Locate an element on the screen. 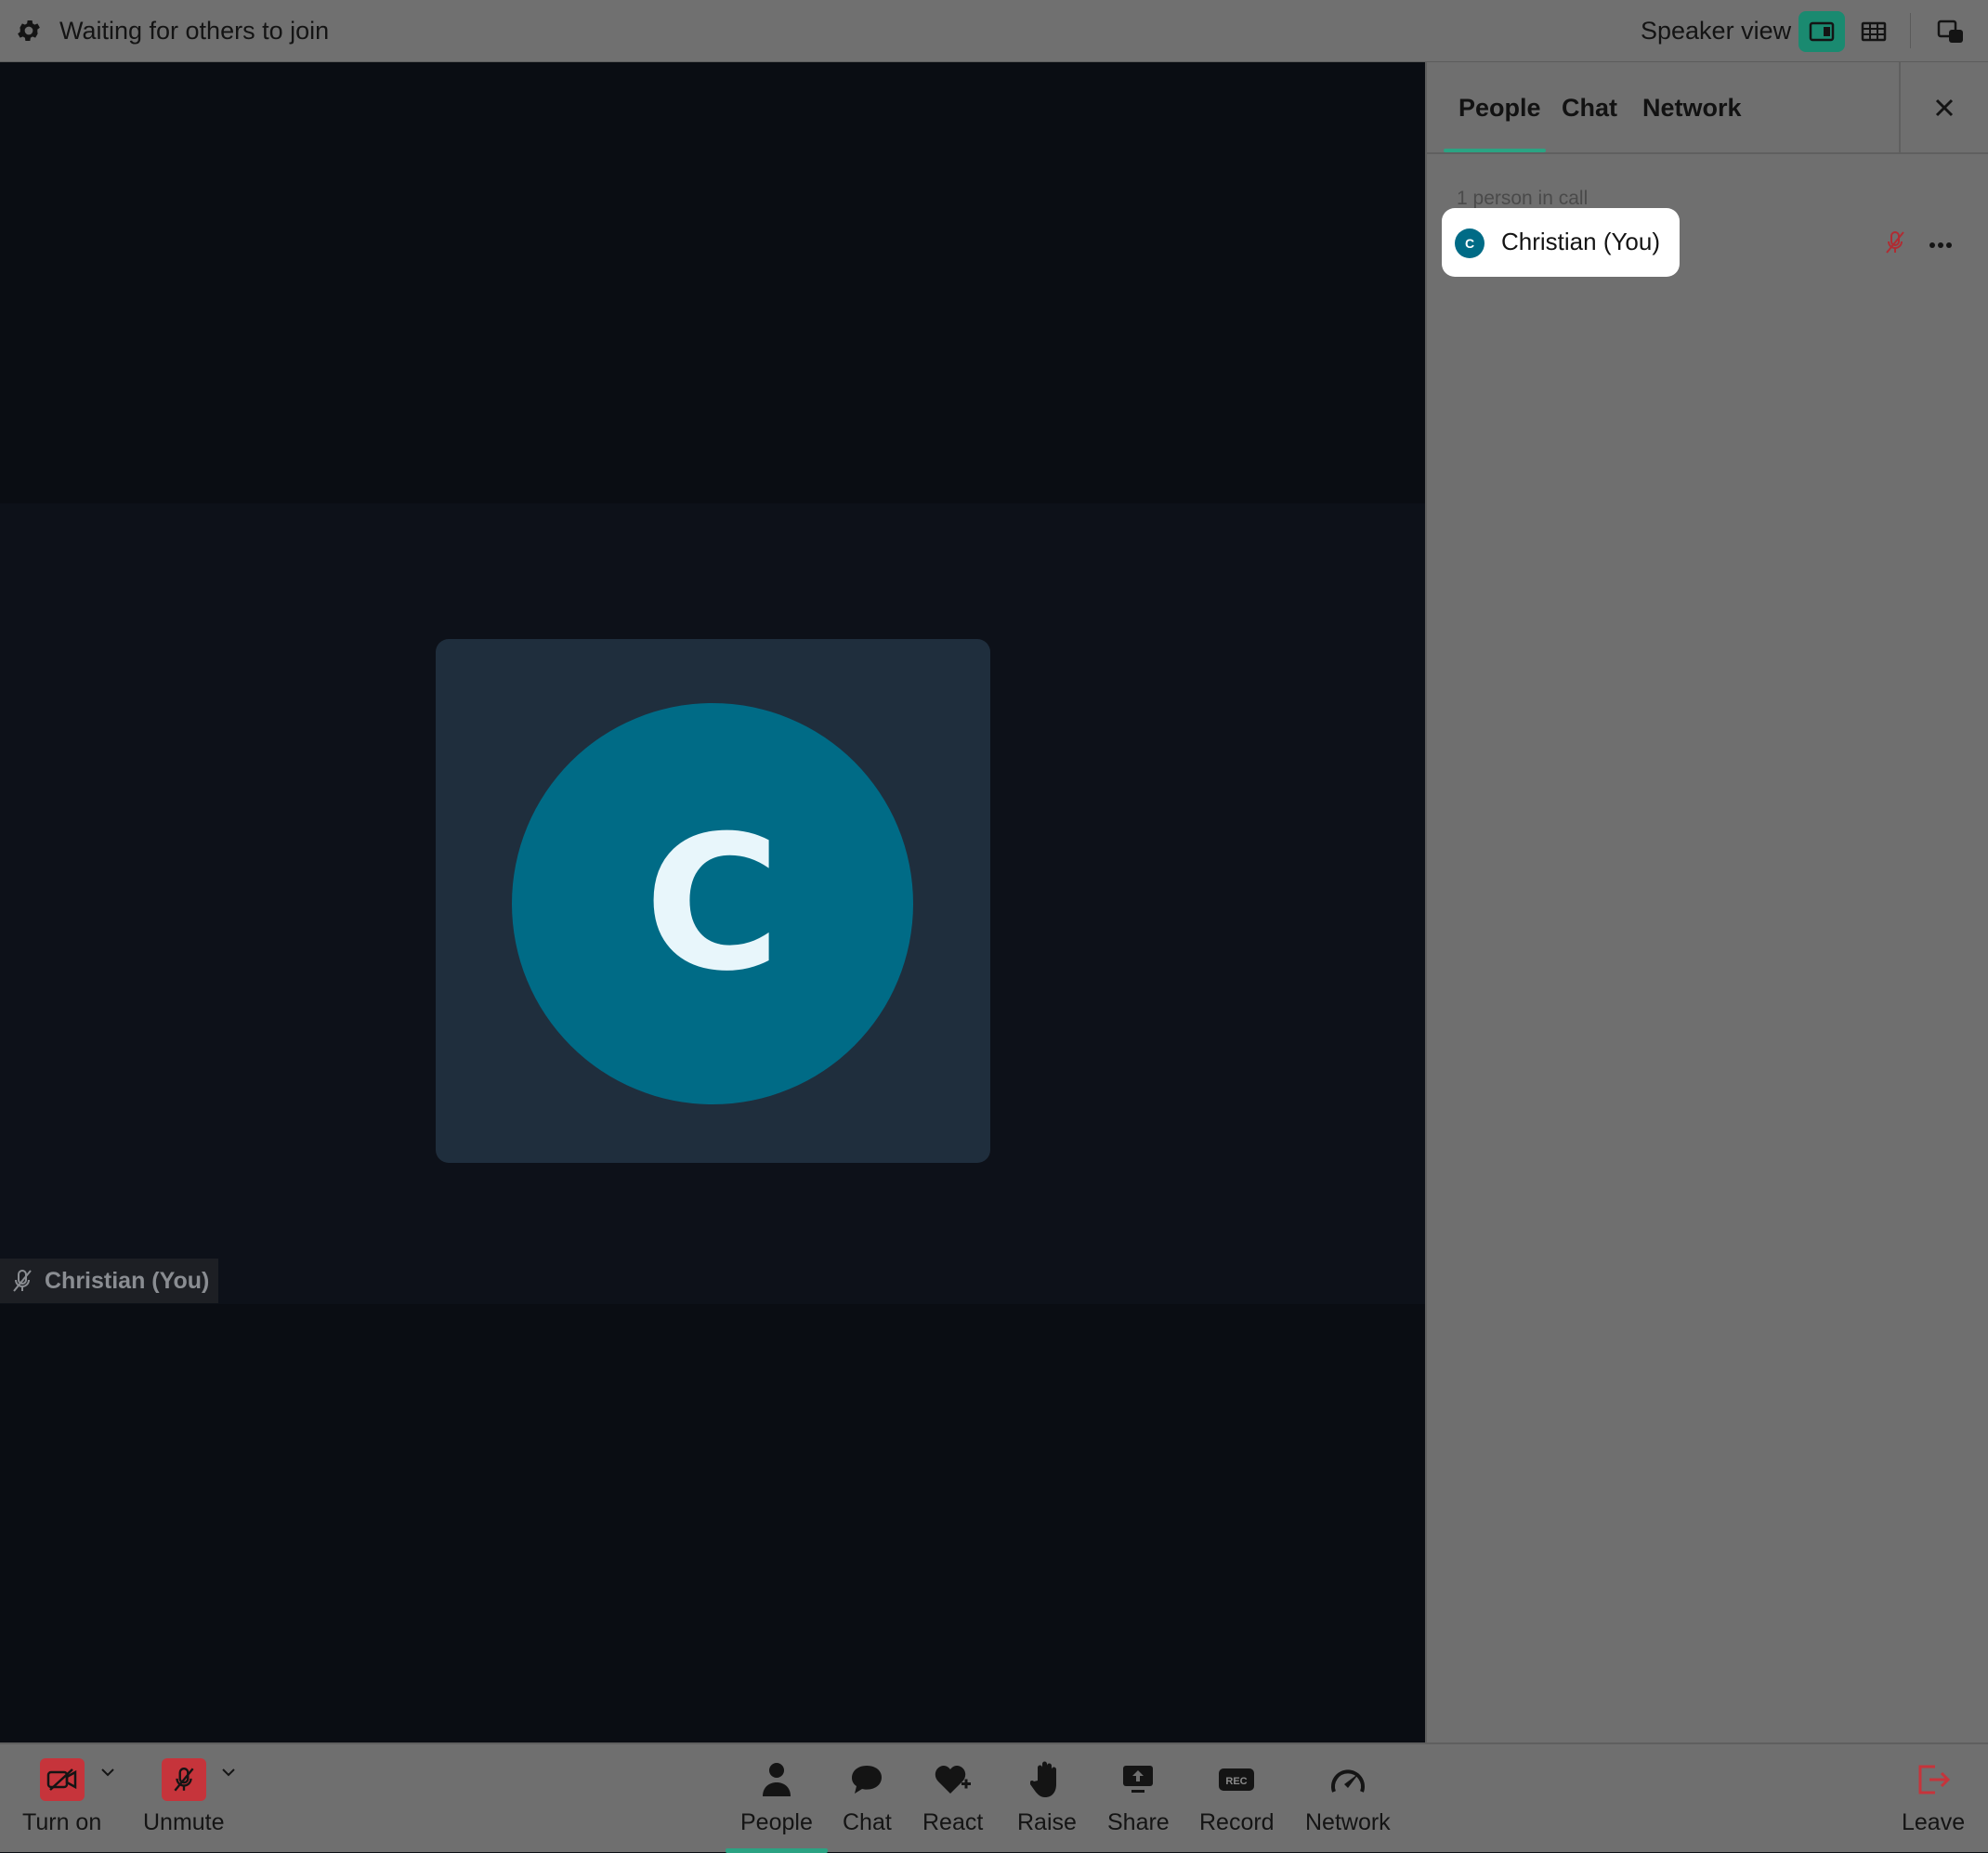 This screenshot has width=1988, height=1853. mic-off-icon is located at coordinates (183, 1780).